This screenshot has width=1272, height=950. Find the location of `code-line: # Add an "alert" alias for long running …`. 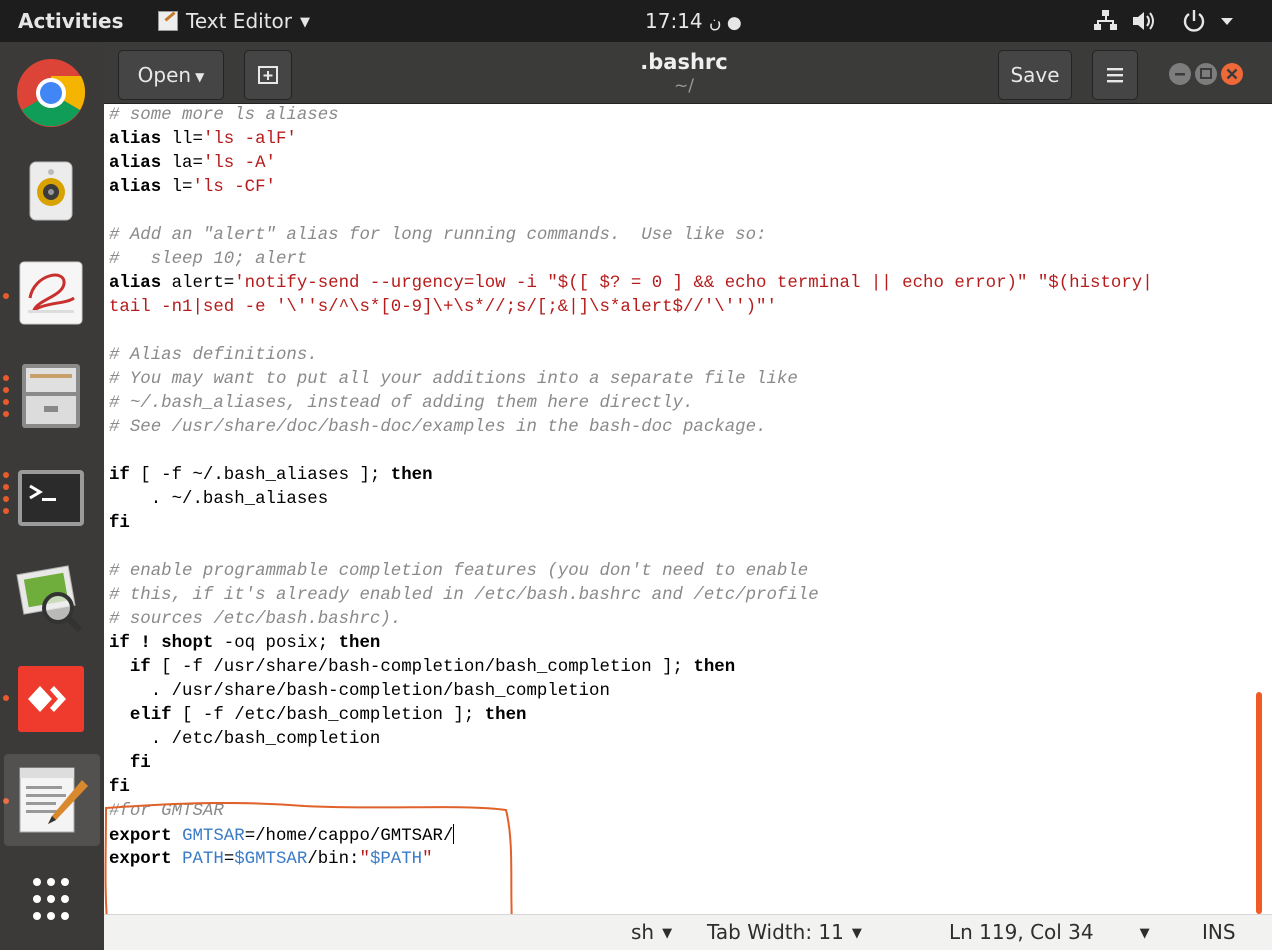

code-line: # Add an "alert" alias for long running … is located at coordinates (438, 235).